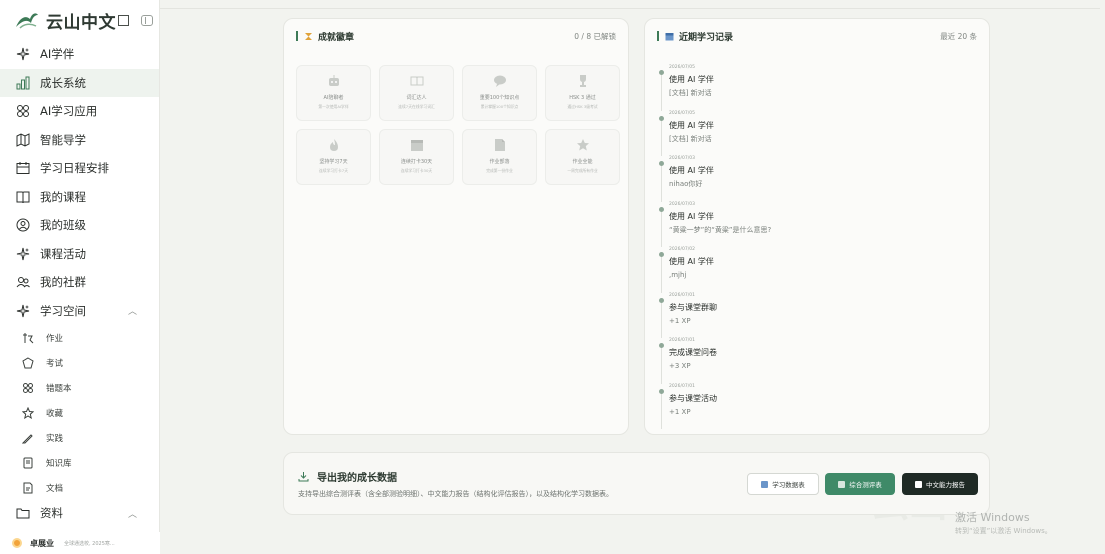 The image size is (1105, 554). What do you see at coordinates (682, 295) in the screenshot?
I see `record-date: 2026/07/01` at bounding box center [682, 295].